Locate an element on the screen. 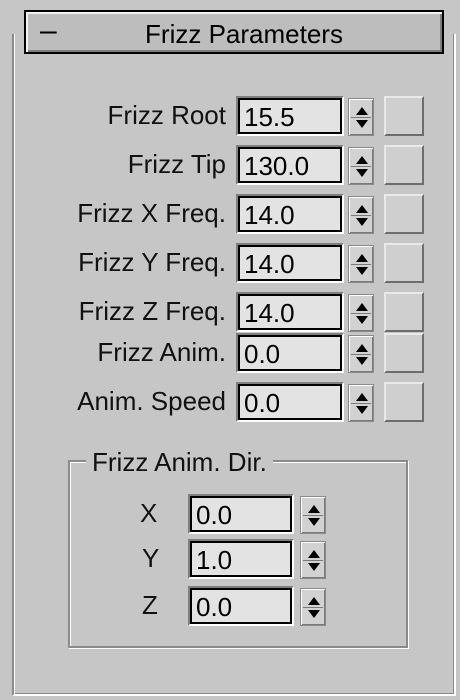 This screenshot has height=700, width=460. param-row-frizz-anim: Frizz Anim. 0.0 is located at coordinates (230, 355).